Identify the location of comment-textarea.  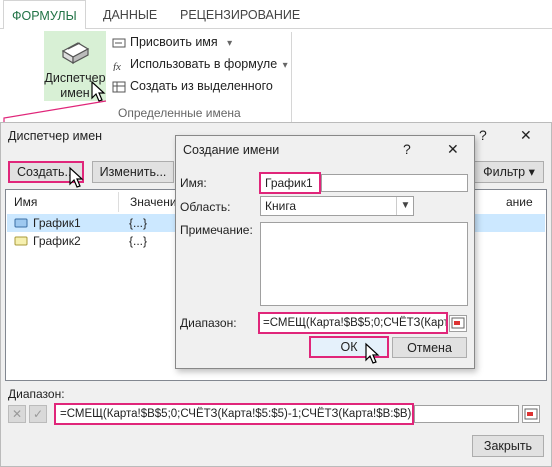
(364, 264).